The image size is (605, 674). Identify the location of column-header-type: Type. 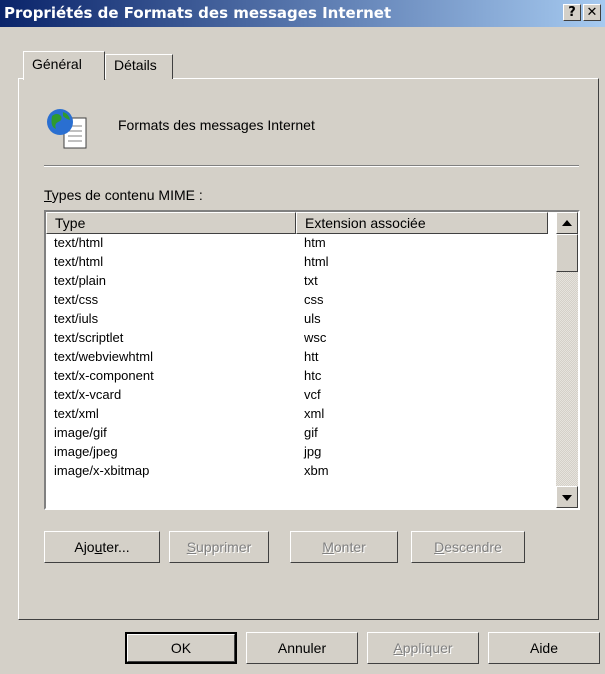
(171, 223).